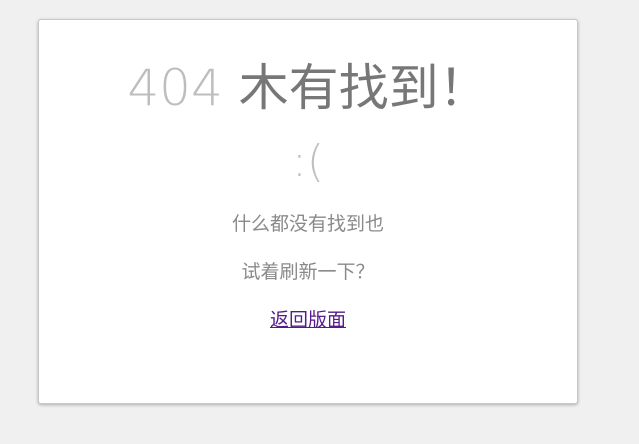 This screenshot has width=639, height=444. I want to click on sad-face: :(, so click(308, 161).